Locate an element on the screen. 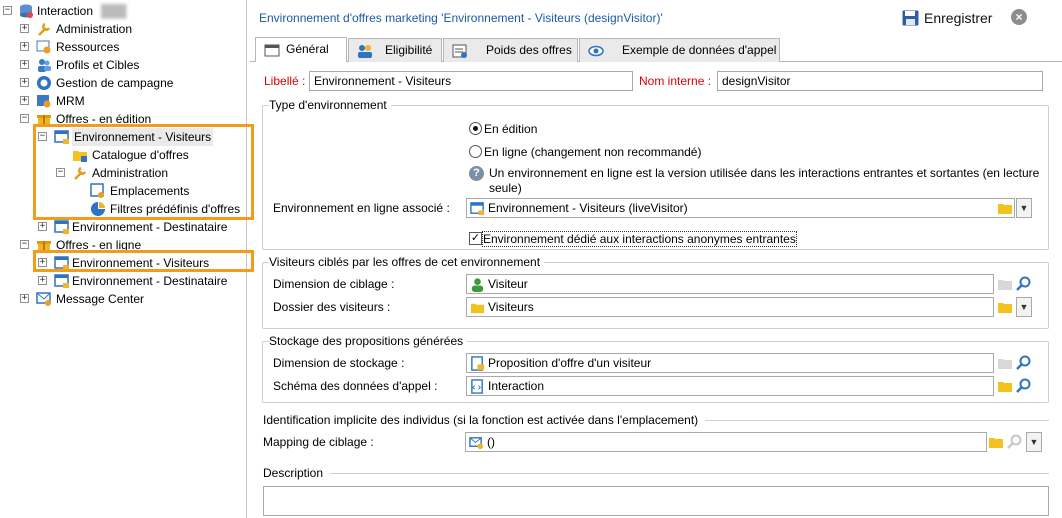 The height and width of the screenshot is (518, 1062). mapping-input: () is located at coordinates (726, 442).